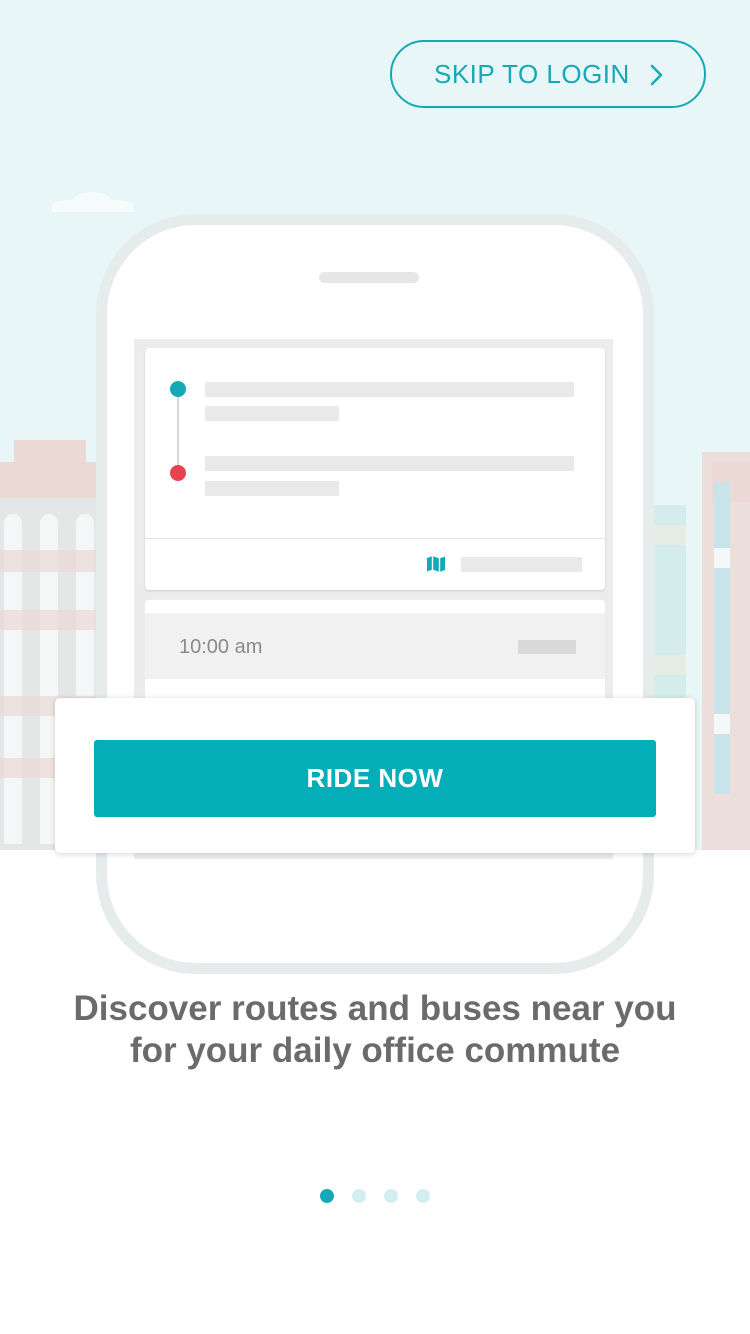 The width and height of the screenshot is (750, 1334). I want to click on route-line, so click(178, 431).